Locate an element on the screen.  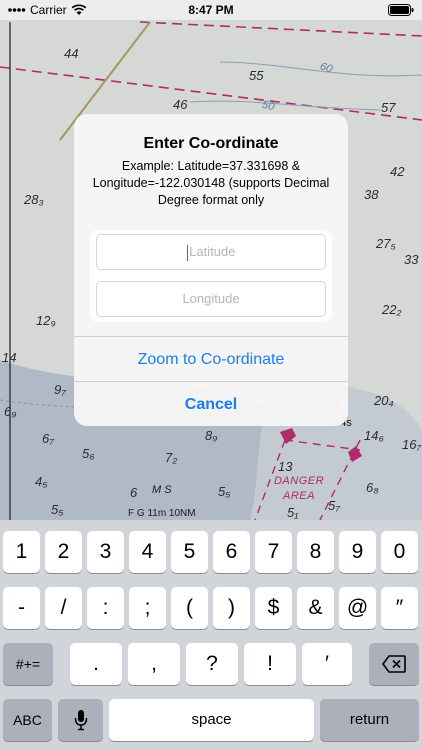
latitude-placeholder: Latitude is located at coordinates (212, 251).